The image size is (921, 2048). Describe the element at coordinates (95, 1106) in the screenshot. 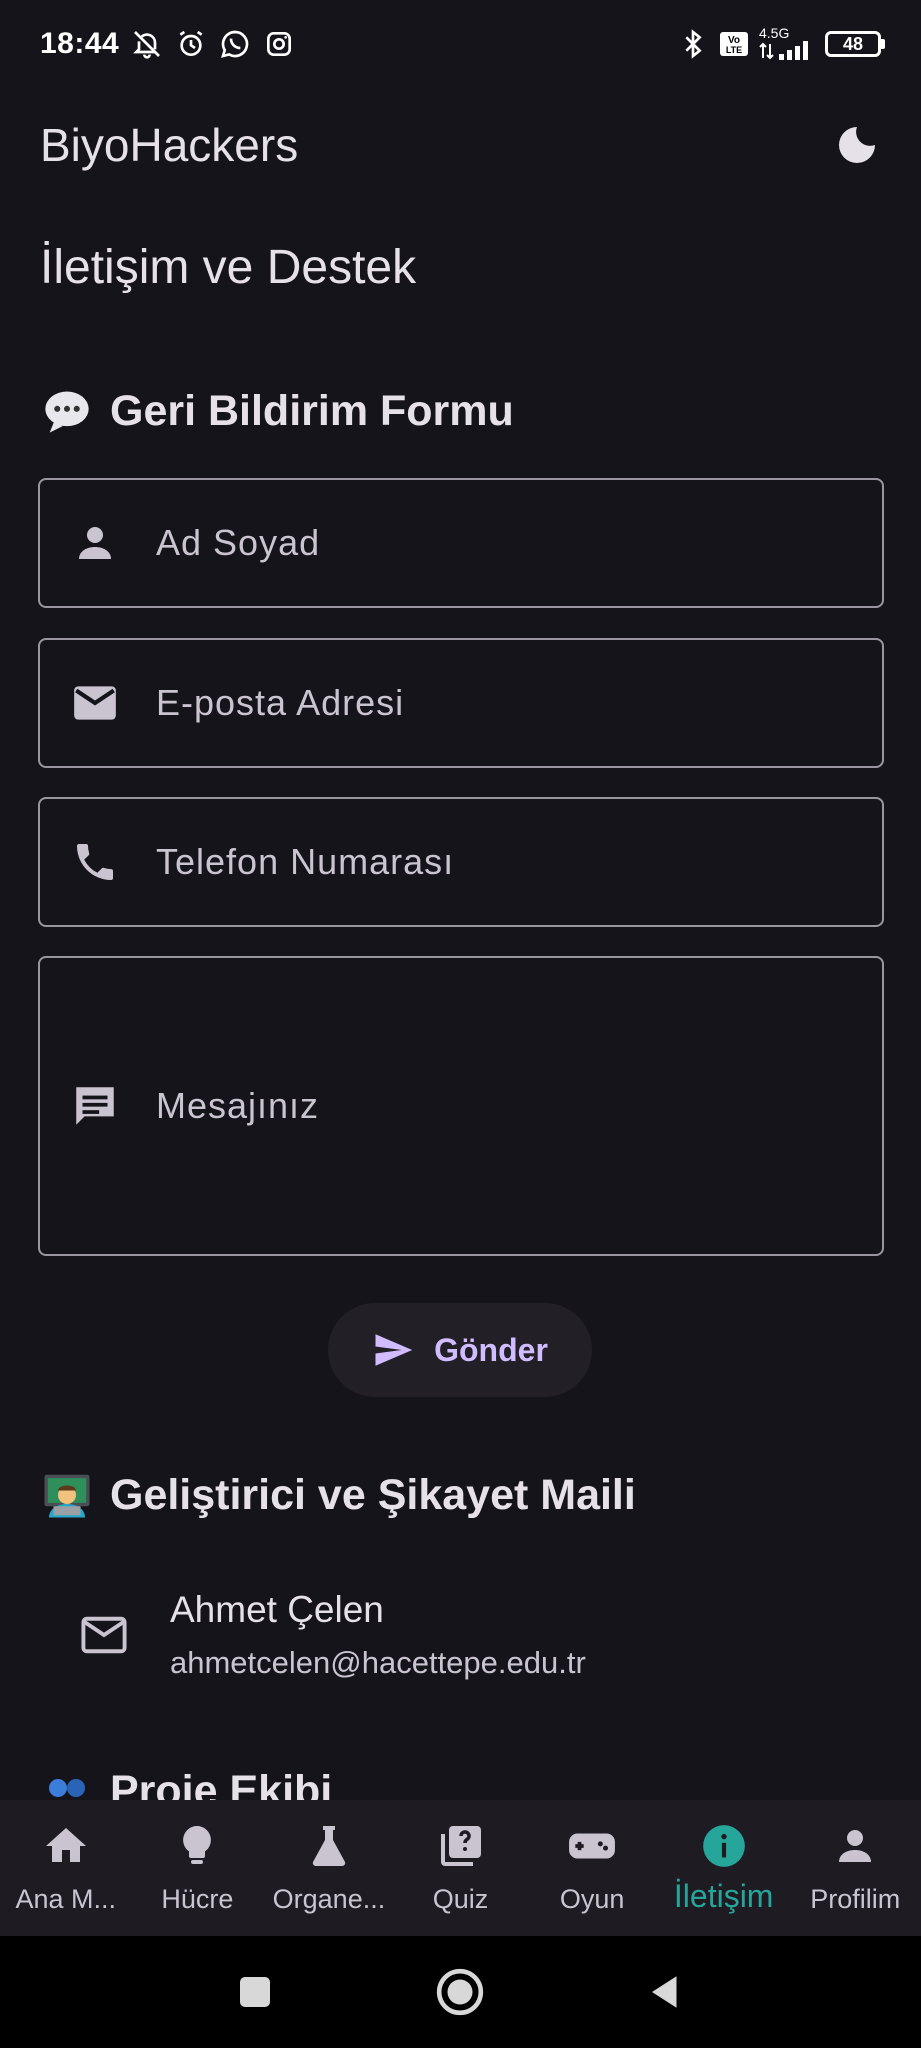

I see `chat-icon` at that location.